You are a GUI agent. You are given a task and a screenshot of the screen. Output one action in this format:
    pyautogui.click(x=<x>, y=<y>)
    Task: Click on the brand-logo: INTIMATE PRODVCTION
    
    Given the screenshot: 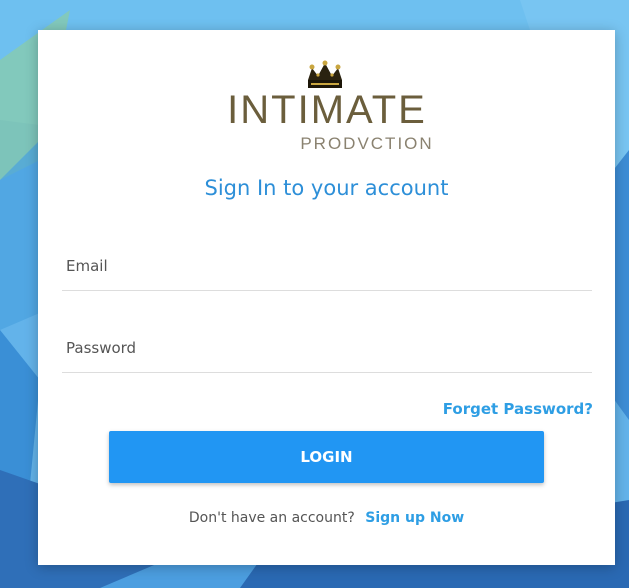 What is the action you would take?
    pyautogui.click(x=327, y=110)
    